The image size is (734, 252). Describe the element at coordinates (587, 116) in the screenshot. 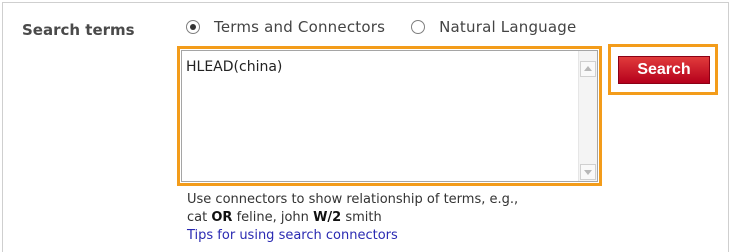

I see `textarea-scrollbar` at that location.